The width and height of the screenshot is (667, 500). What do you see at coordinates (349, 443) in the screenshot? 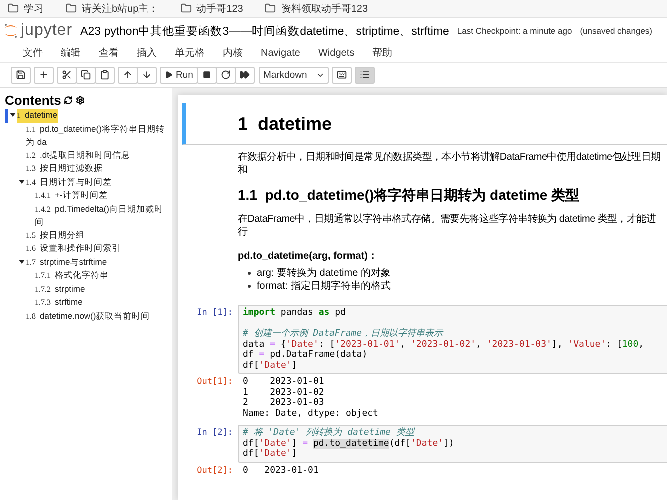
I see `code-line: df['Date'] = pd.to_datetime(df['Date'])` at bounding box center [349, 443].